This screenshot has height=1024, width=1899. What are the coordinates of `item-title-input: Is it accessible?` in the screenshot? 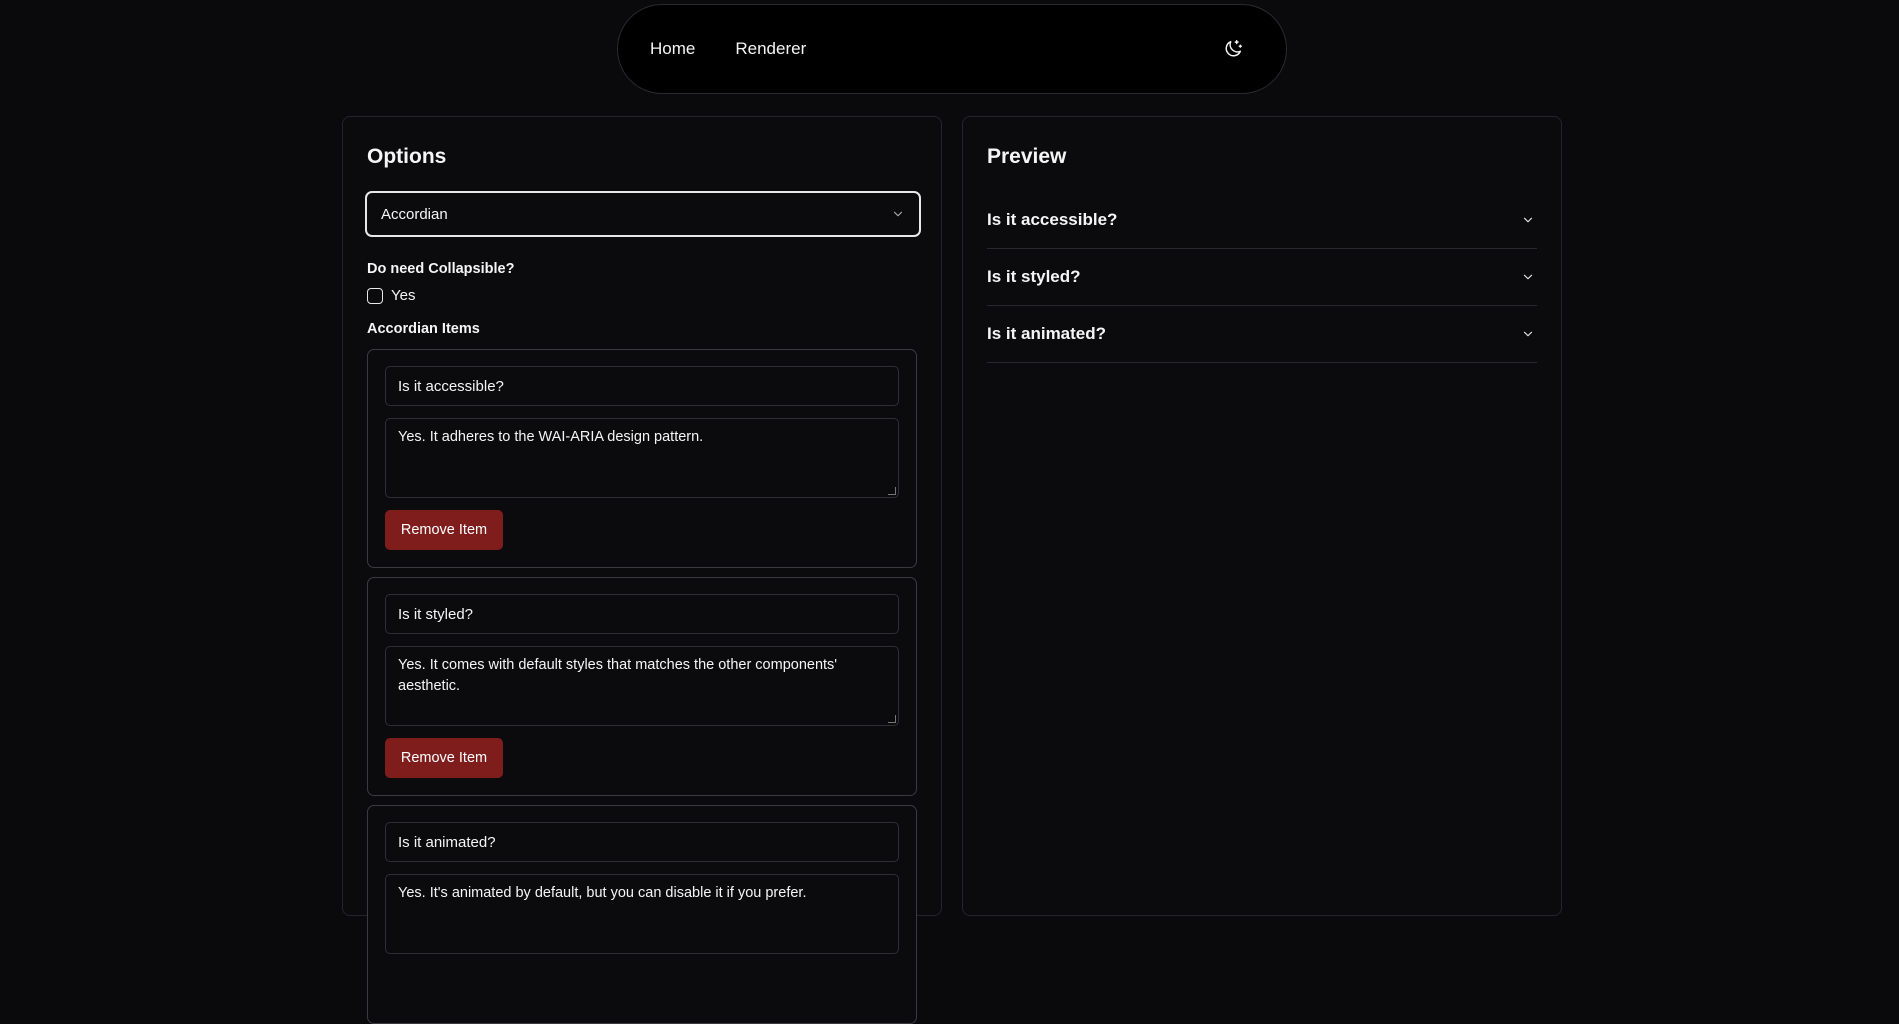 It's located at (642, 386).